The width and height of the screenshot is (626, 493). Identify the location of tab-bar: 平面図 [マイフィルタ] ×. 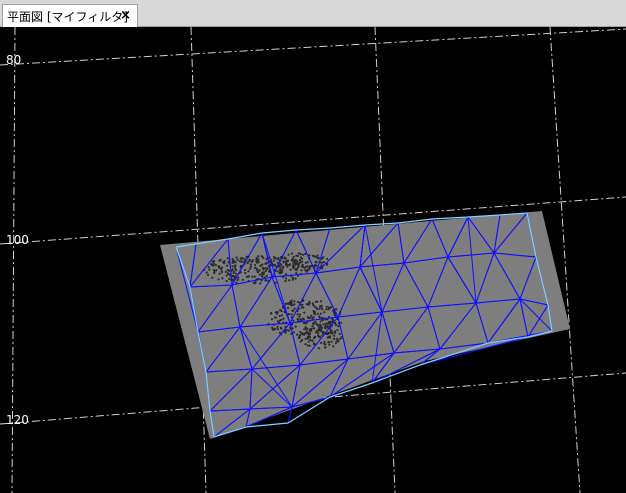
(313, 13).